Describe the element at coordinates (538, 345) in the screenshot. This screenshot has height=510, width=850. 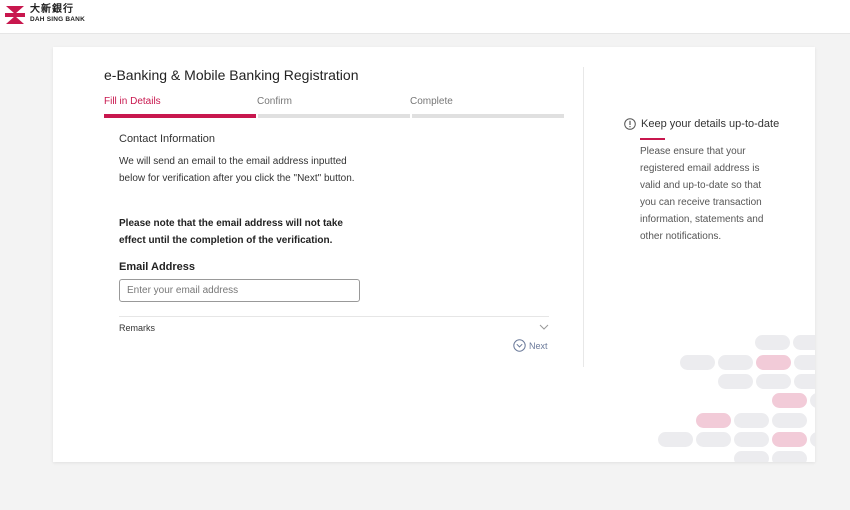
I see `next-label: Next` at that location.